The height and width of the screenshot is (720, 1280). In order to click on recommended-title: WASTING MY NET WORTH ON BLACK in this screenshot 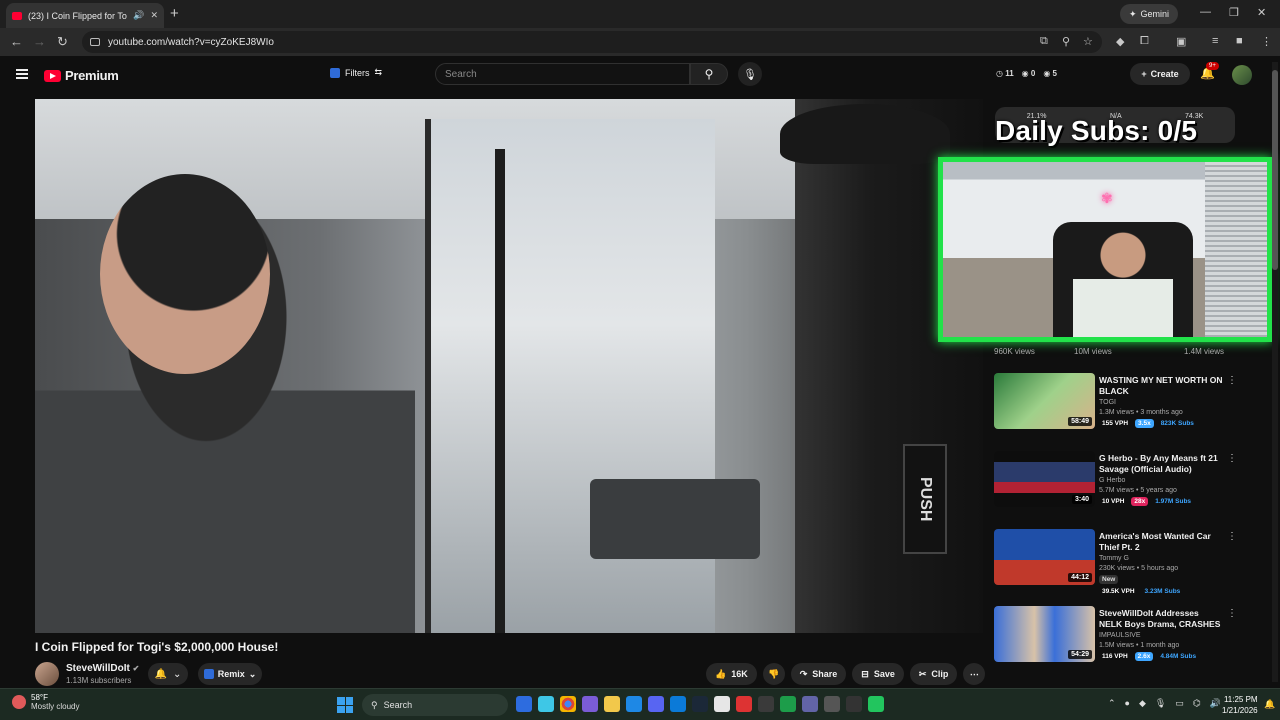, I will do `click(1161, 386)`.